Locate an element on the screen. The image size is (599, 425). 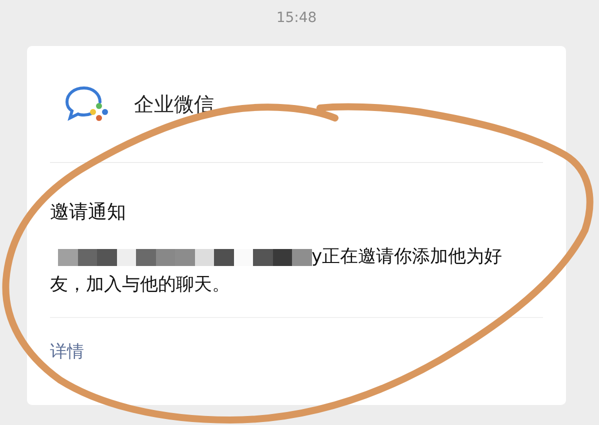
notification-title: 邀请通知 is located at coordinates (88, 212).